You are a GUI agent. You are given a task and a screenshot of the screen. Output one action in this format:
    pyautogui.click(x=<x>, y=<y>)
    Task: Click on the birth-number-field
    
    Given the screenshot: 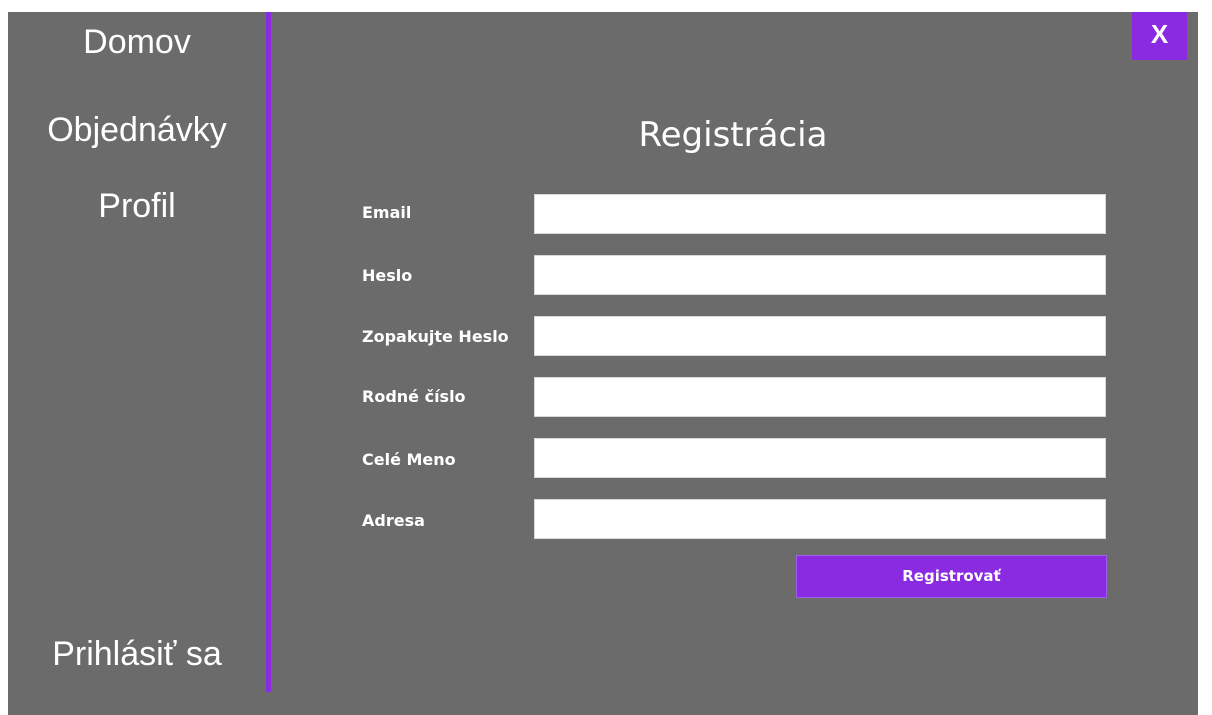 What is the action you would take?
    pyautogui.click(x=820, y=397)
    